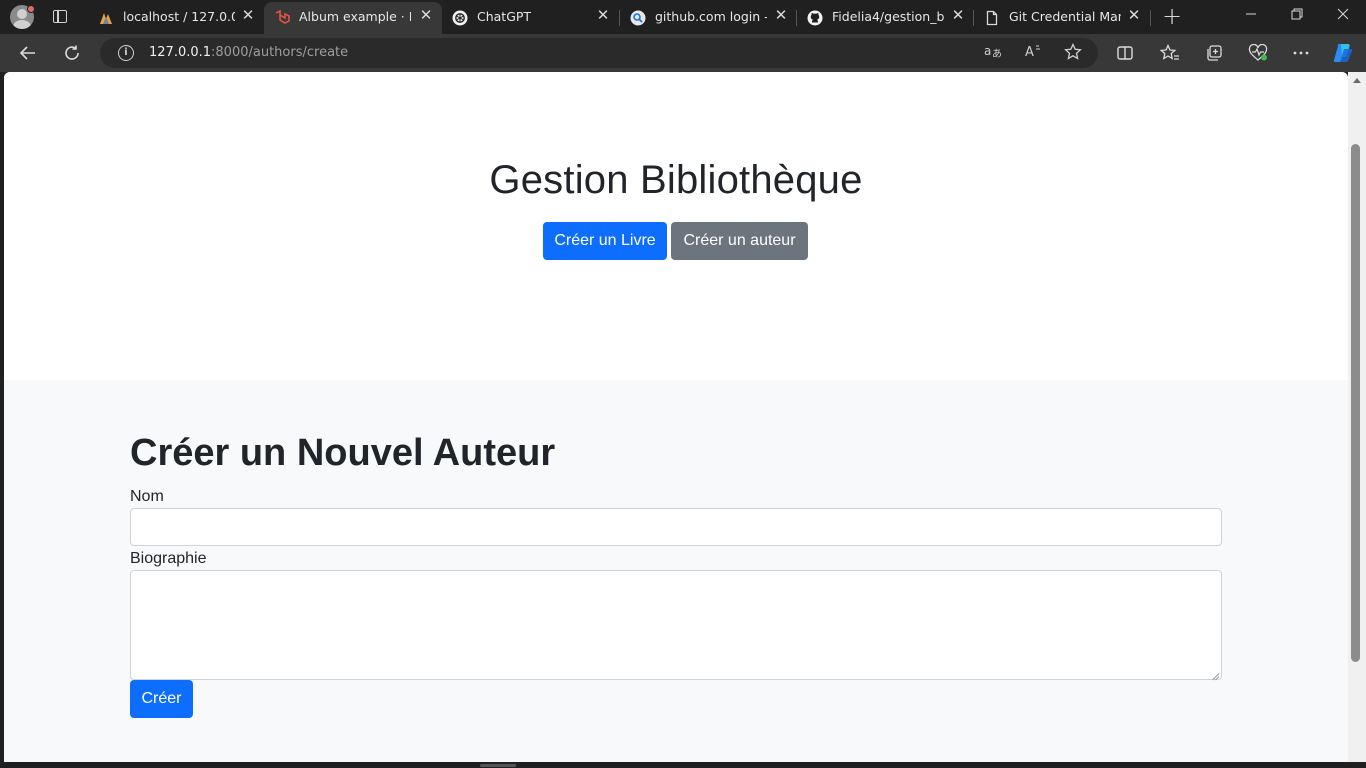  I want to click on tab-album-example: Album example · Boo ✕, so click(353, 18).